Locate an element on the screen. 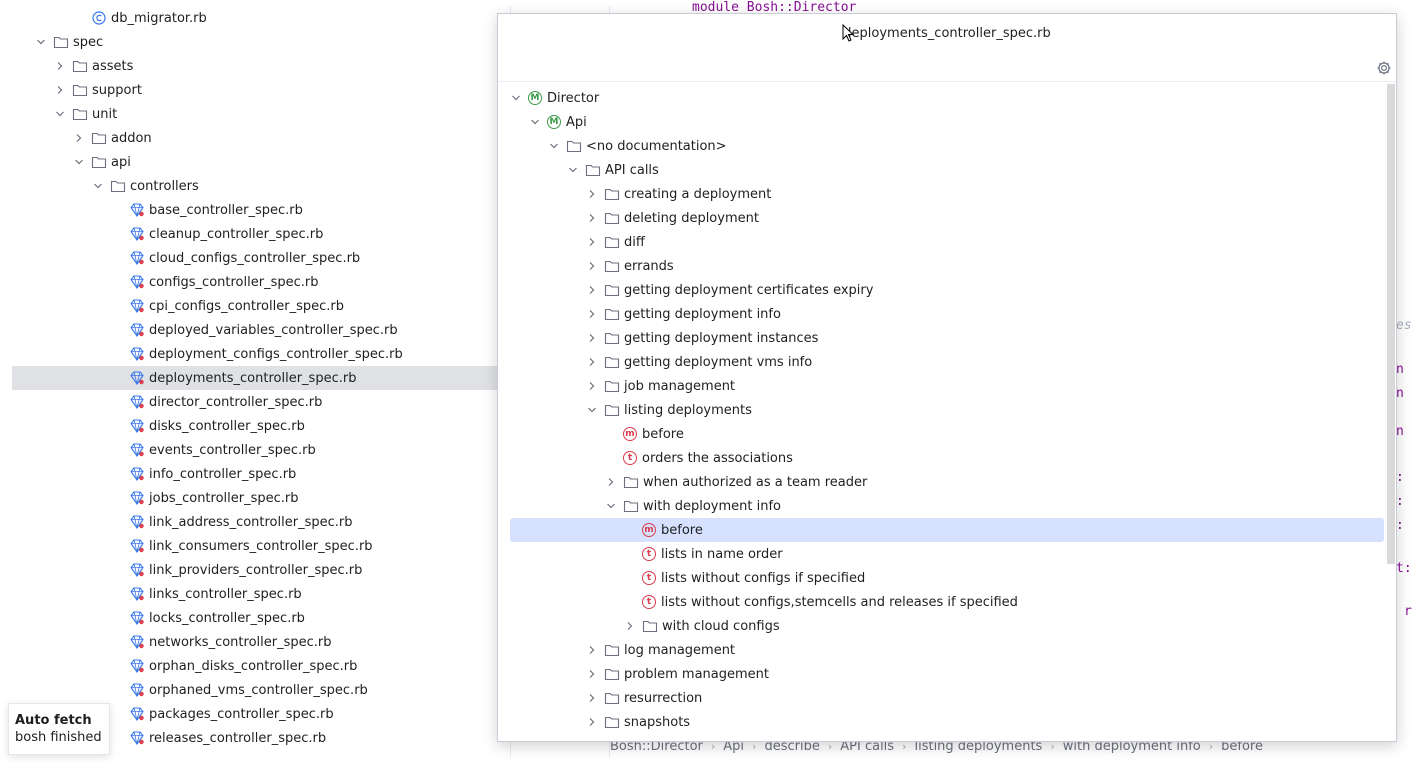 The image size is (1417, 763). project-tree-row: disks_controller_spec.rb is located at coordinates (261, 426).